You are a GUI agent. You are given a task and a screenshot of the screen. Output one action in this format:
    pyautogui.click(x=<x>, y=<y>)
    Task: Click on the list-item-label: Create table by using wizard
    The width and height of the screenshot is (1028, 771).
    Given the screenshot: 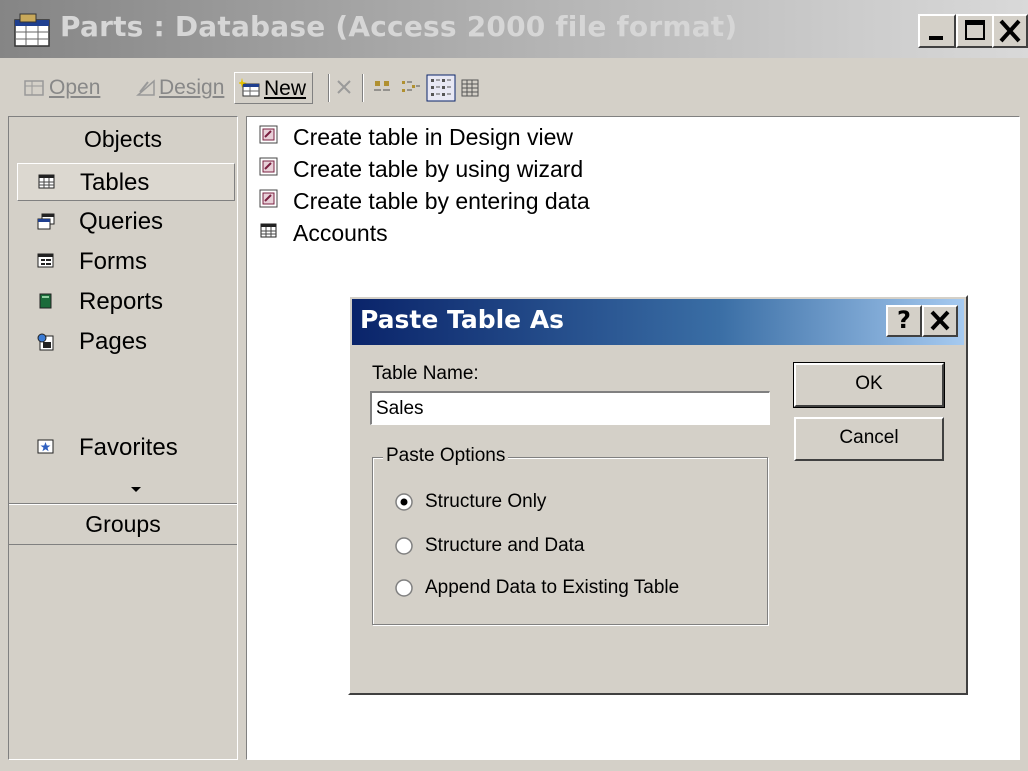 What is the action you would take?
    pyautogui.click(x=438, y=169)
    